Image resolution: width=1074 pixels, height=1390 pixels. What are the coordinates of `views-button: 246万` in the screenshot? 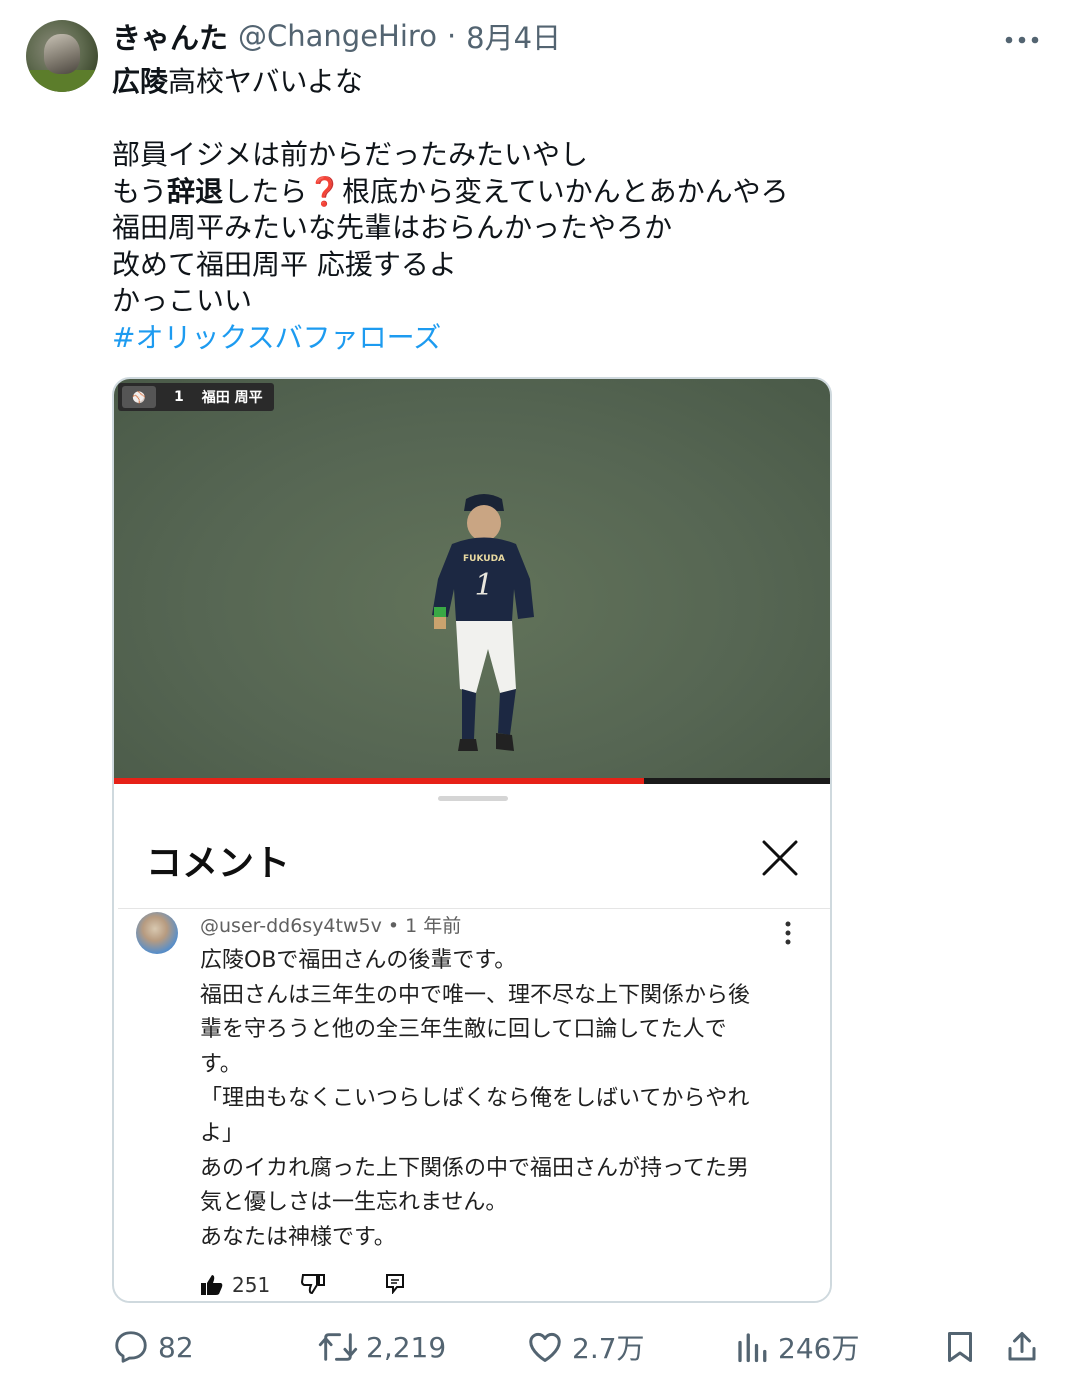 It's located at (796, 1347).